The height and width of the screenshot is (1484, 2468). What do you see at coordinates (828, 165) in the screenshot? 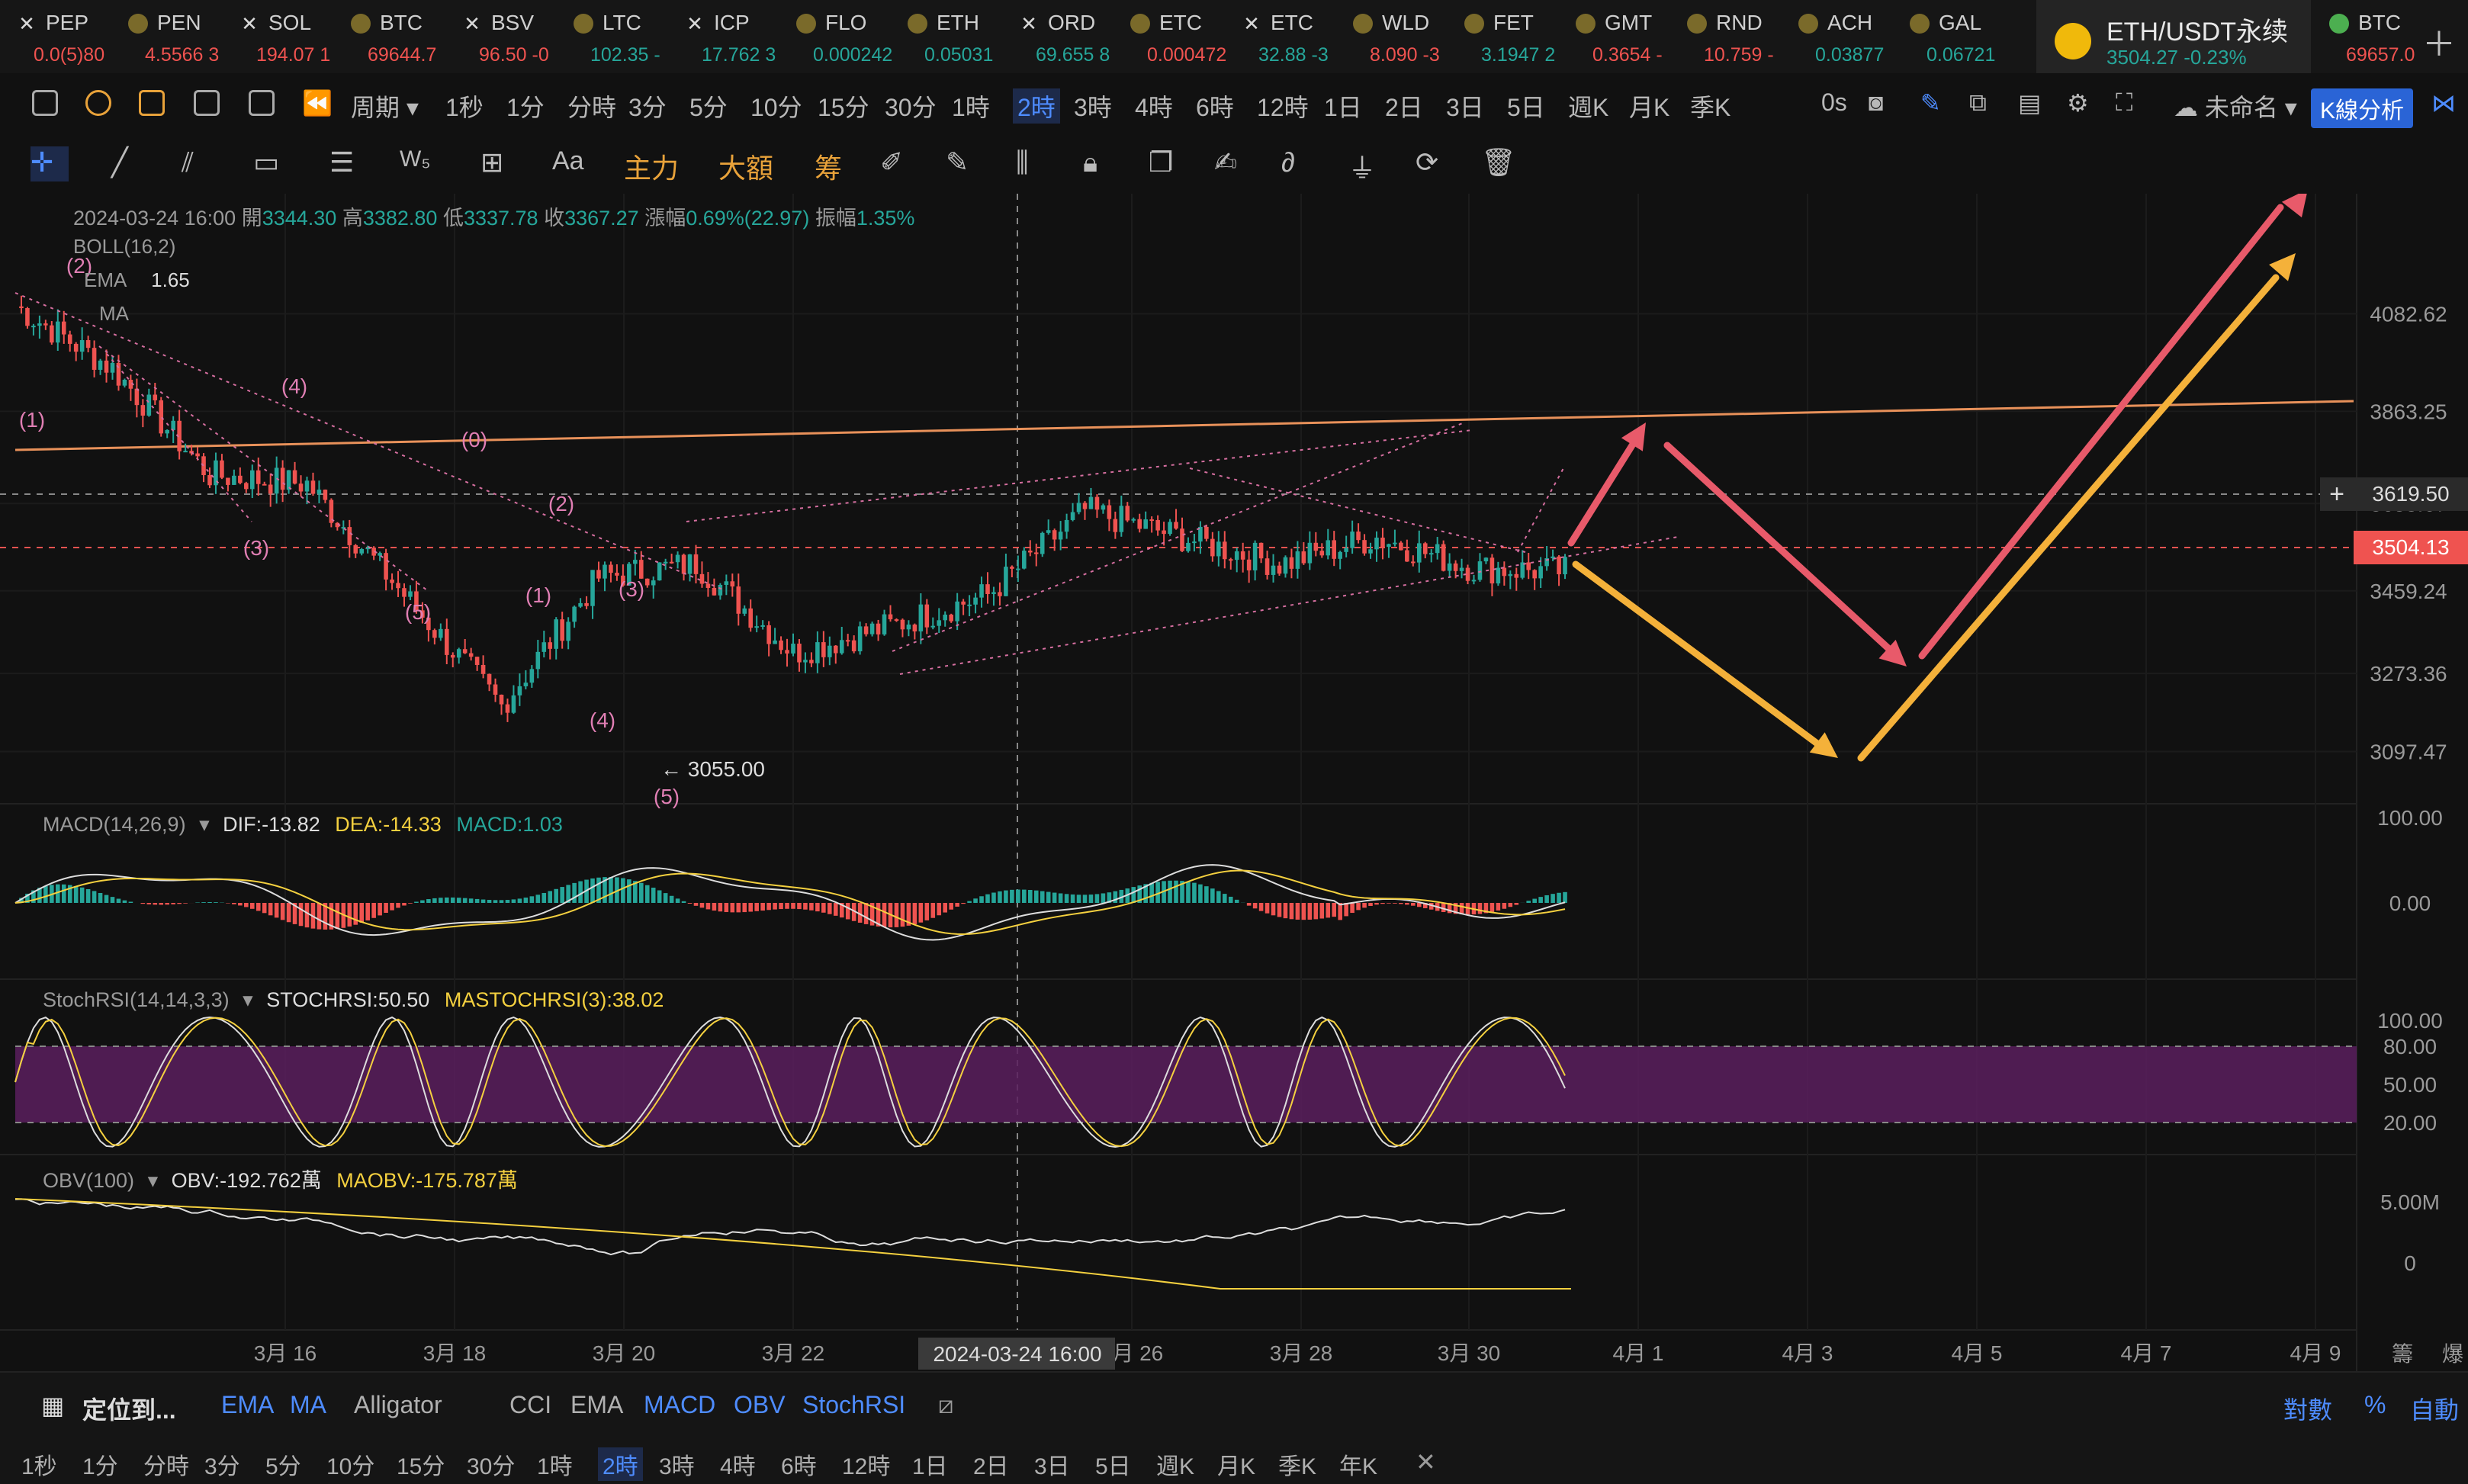
I see `chip-button: 筹` at bounding box center [828, 165].